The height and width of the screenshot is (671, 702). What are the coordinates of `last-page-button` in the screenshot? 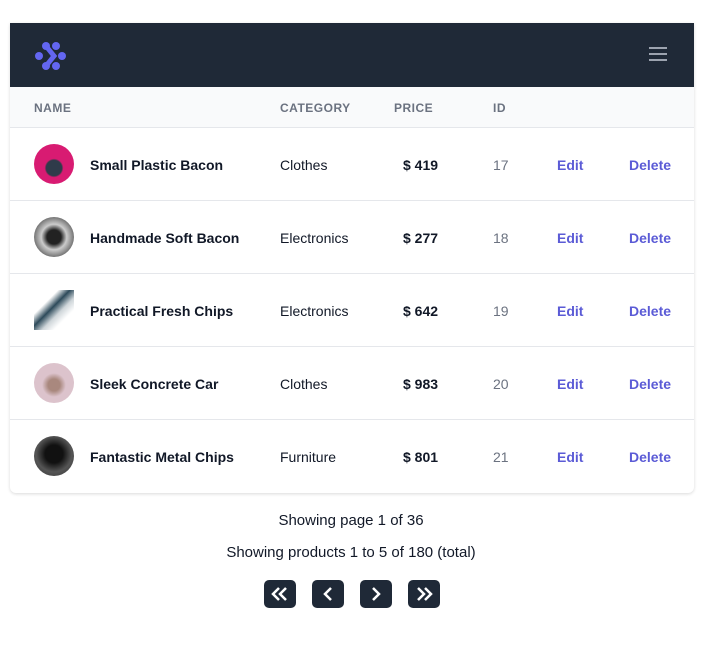 It's located at (424, 594).